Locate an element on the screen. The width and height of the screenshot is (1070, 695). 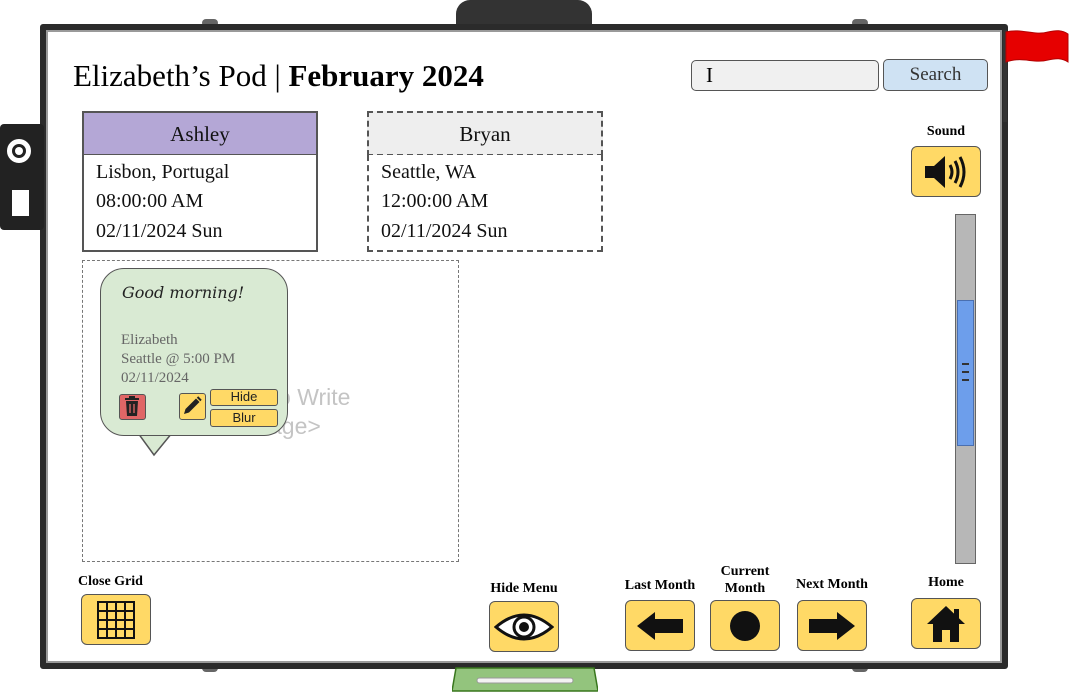
current-month-label-line: Month is located at coordinates (745, 588).